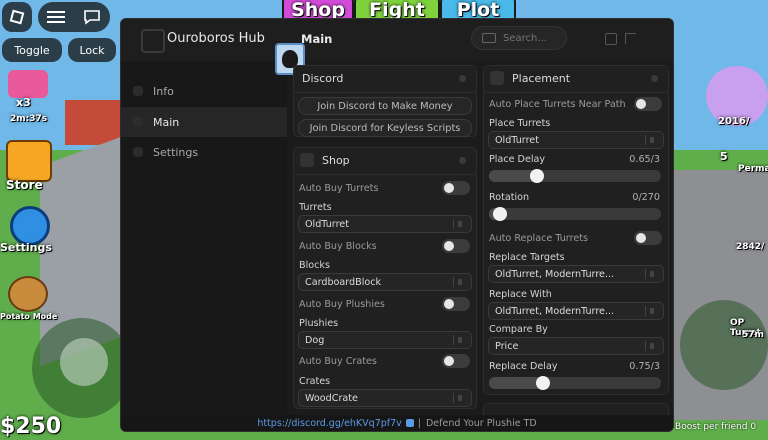  What do you see at coordinates (656, 38) in the screenshot?
I see `close-icon` at bounding box center [656, 38].